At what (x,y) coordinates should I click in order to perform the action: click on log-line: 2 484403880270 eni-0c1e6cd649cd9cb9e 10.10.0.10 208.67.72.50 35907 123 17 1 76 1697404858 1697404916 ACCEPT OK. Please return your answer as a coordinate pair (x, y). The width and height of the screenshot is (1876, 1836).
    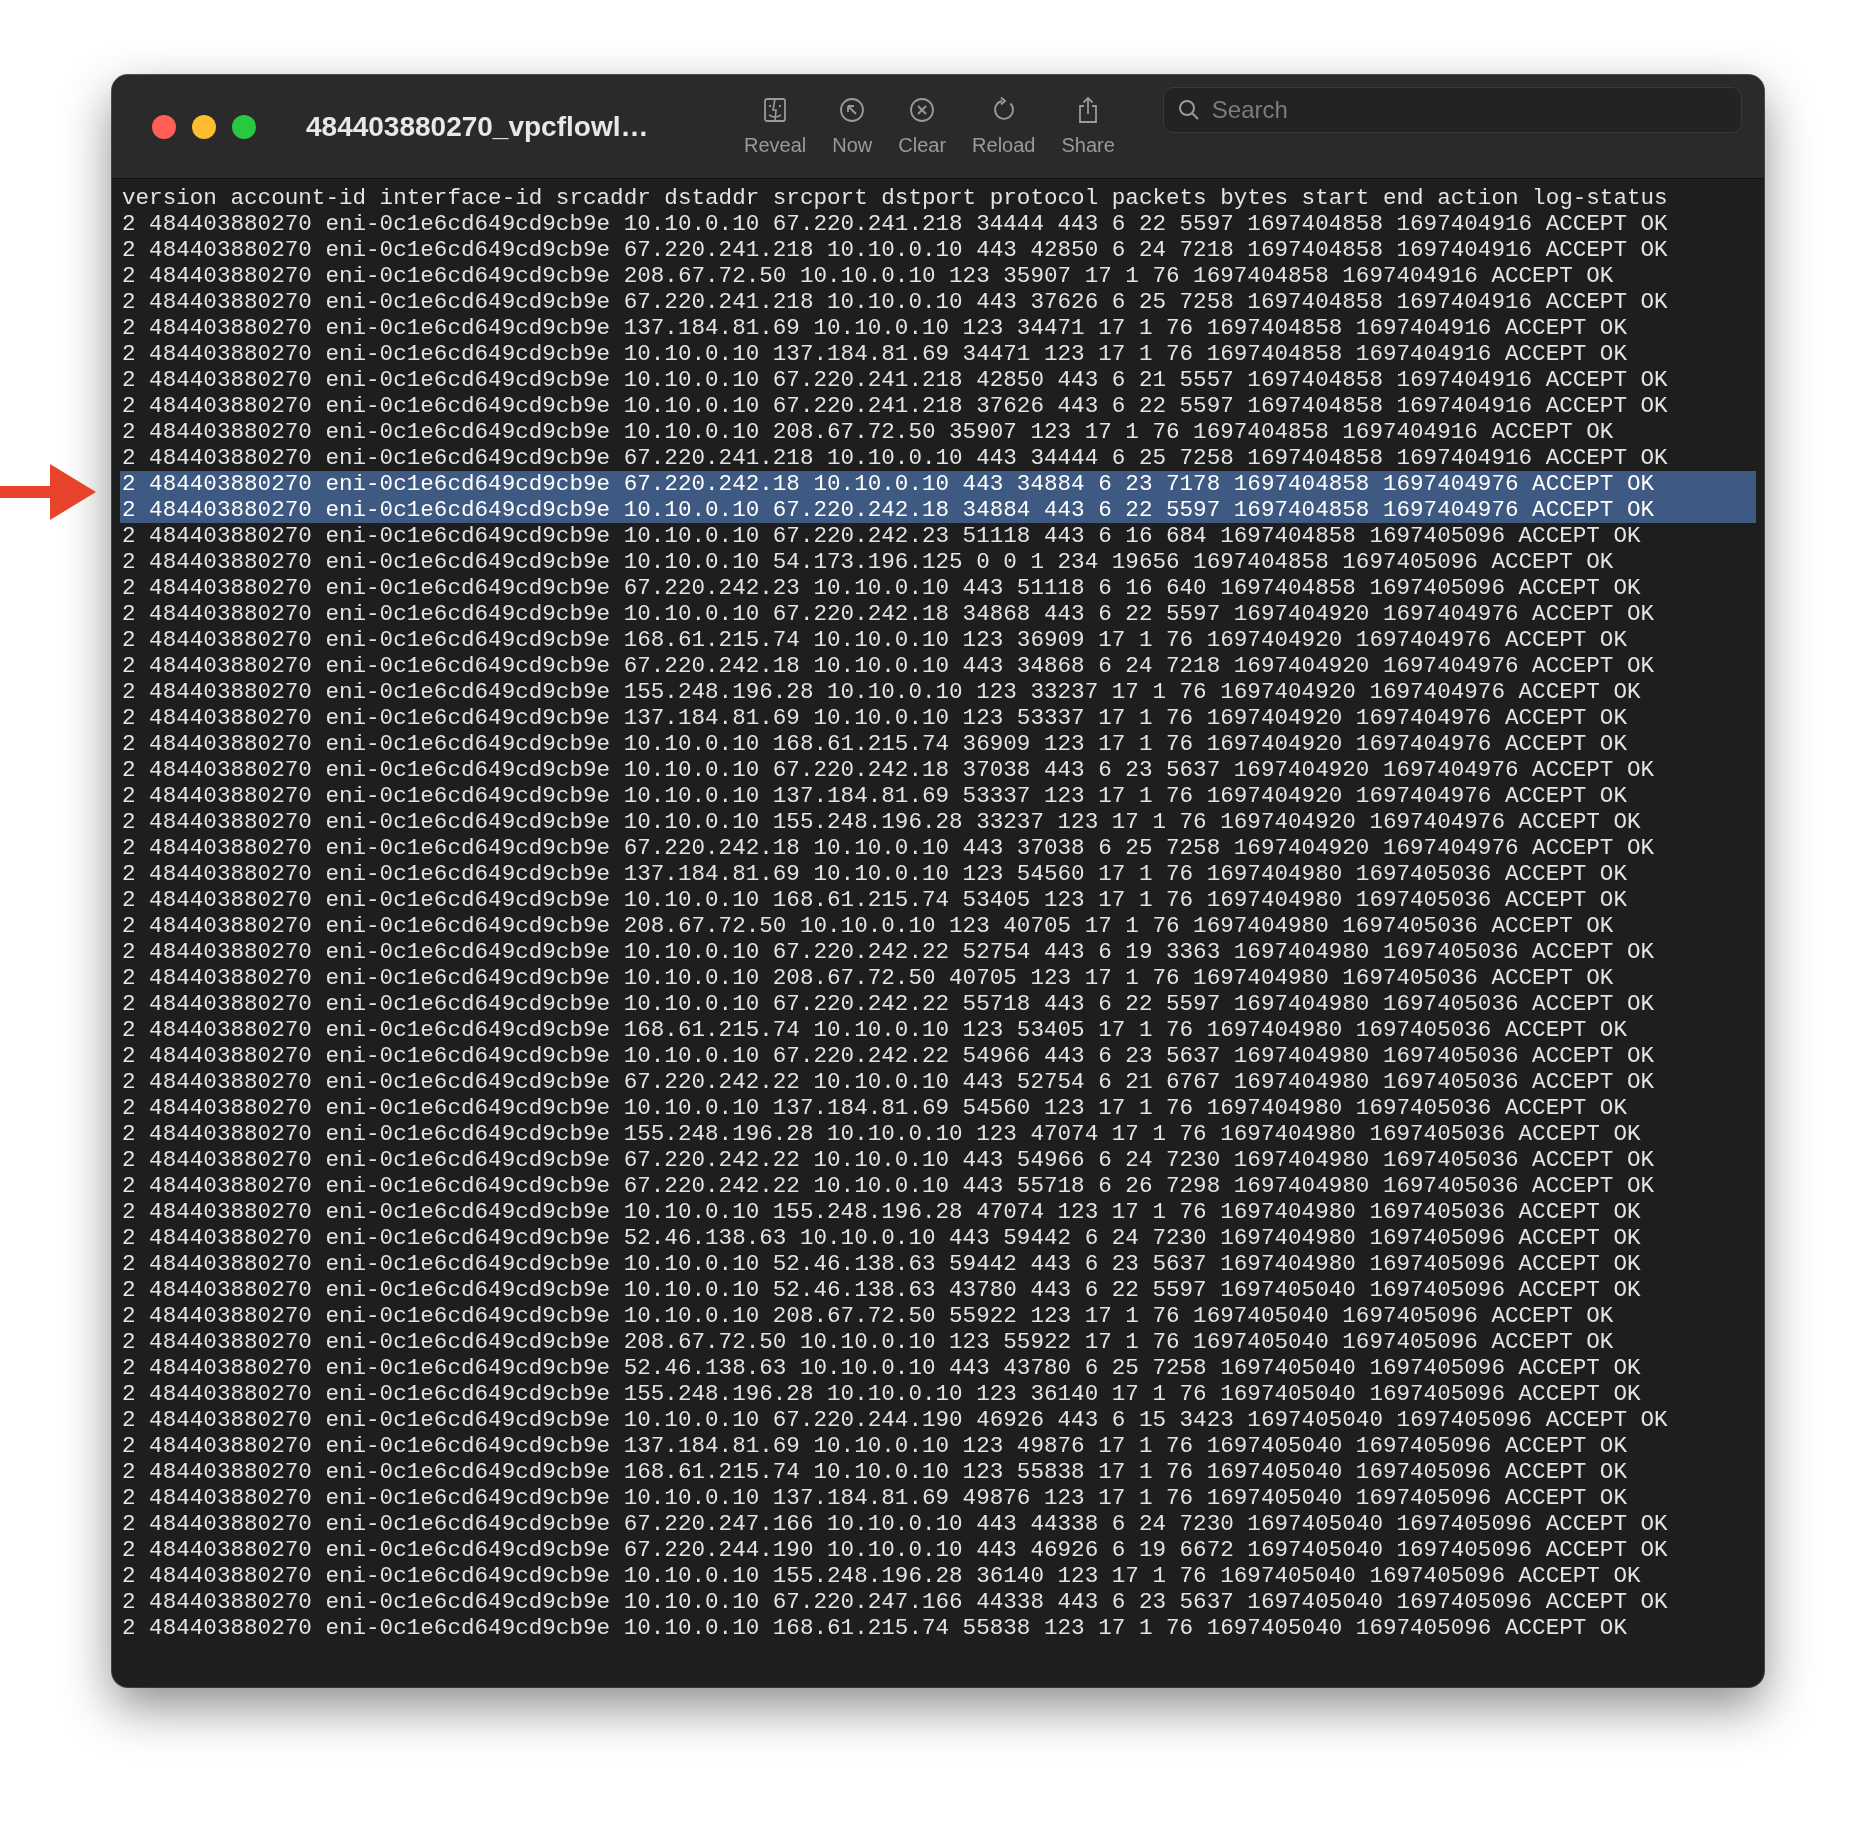
    Looking at the image, I should click on (938, 432).